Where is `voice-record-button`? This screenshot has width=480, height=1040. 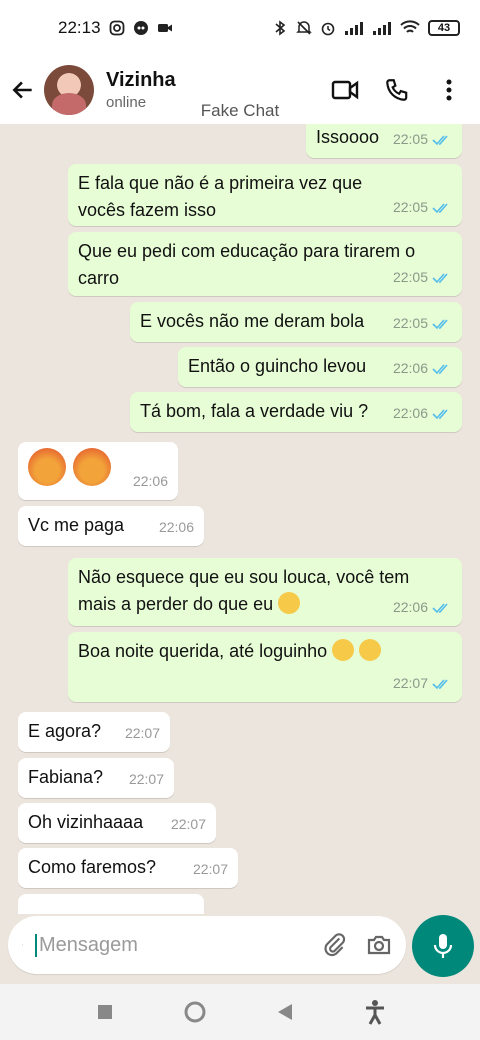
voice-record-button is located at coordinates (443, 946).